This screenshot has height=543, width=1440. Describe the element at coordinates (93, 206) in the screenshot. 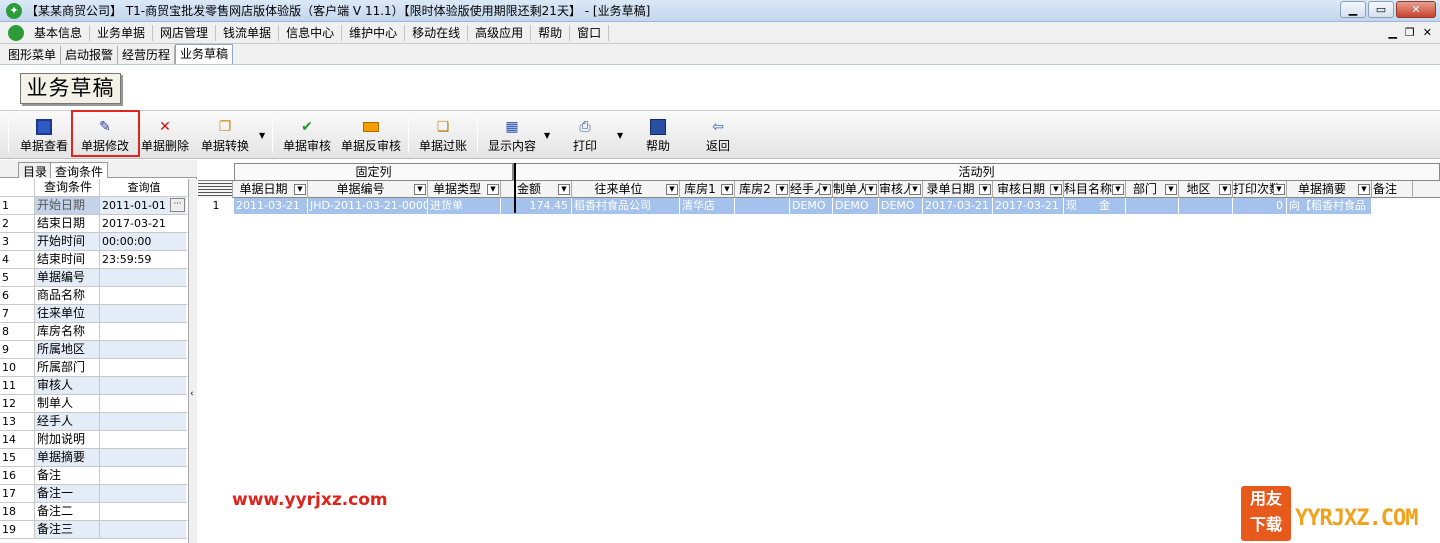

I see `query-row: 1 开始日期 2011-01-01 ···` at that location.